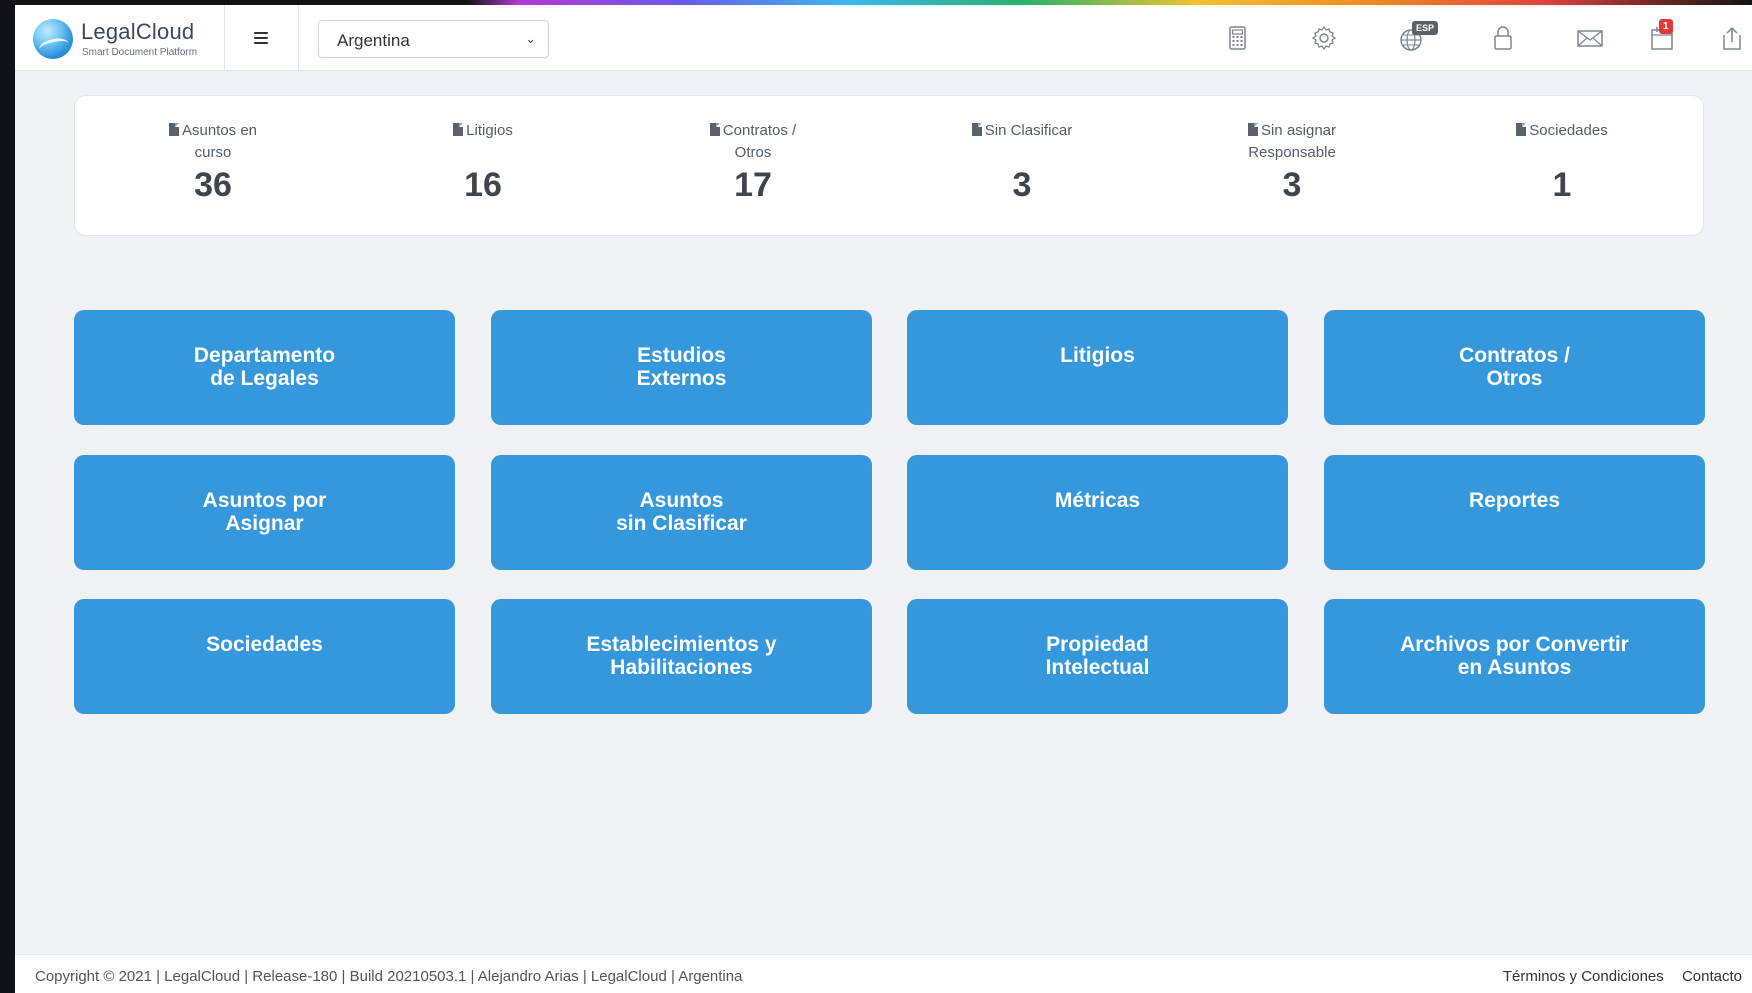 The height and width of the screenshot is (993, 1752). What do you see at coordinates (483, 142) in the screenshot?
I see `stat-label: Litigios` at bounding box center [483, 142].